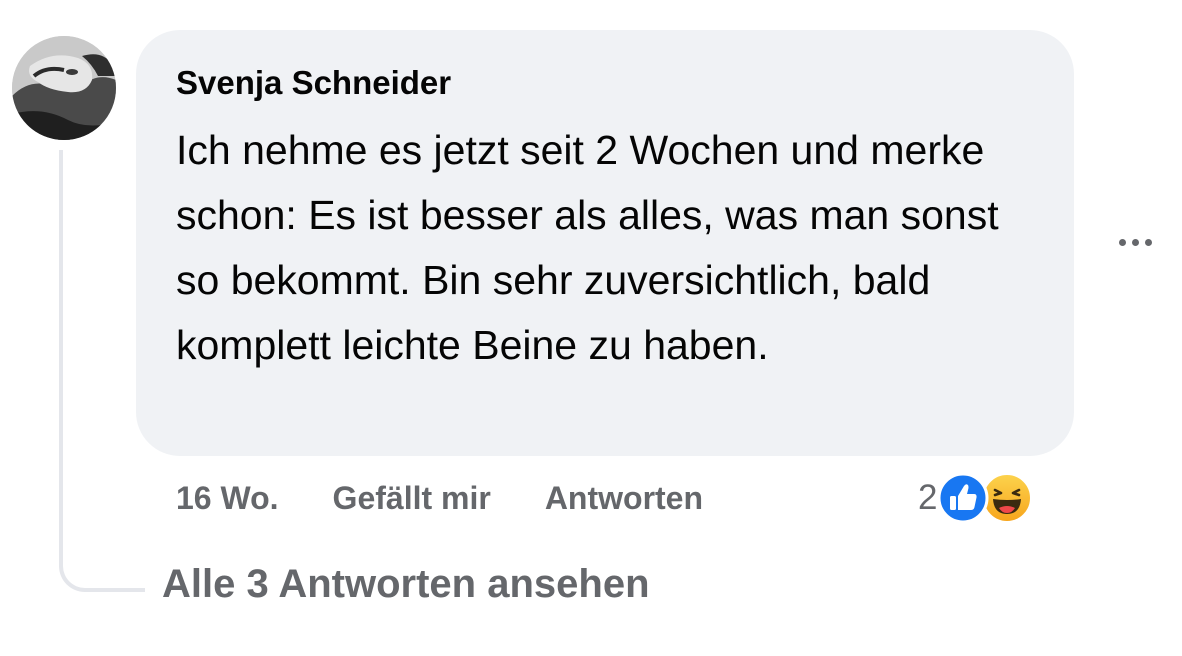 This screenshot has height=656, width=1182. I want to click on reactions-summary: 2, so click(975, 498).